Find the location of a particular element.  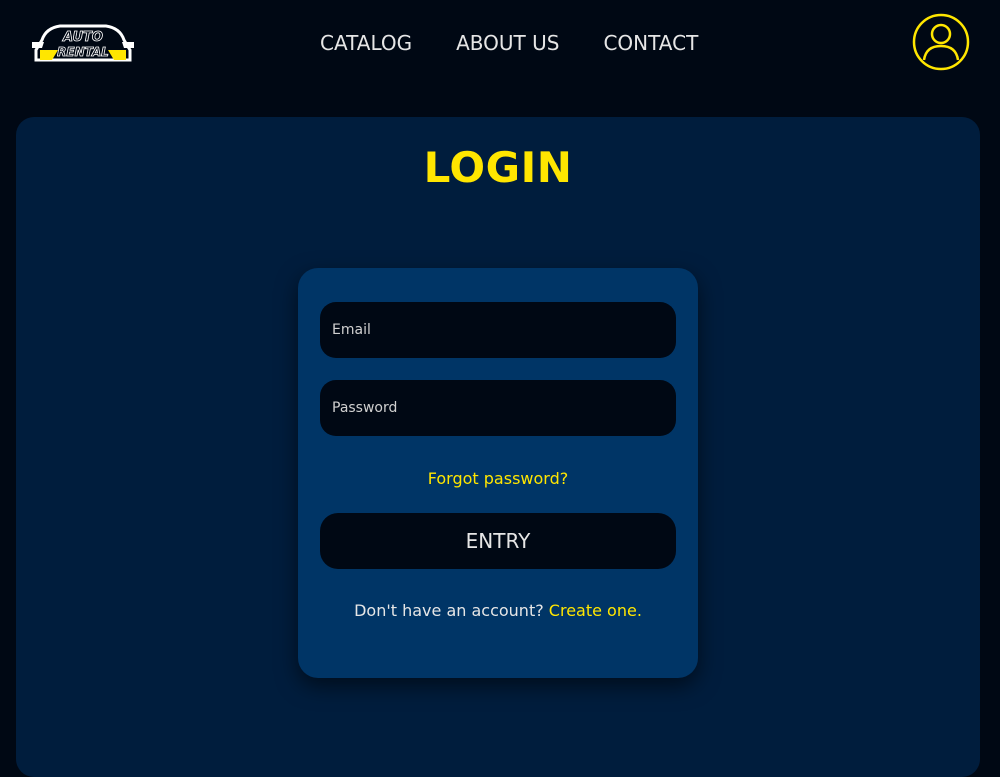

nav-link-about-us: ABOUT US is located at coordinates (507, 43).